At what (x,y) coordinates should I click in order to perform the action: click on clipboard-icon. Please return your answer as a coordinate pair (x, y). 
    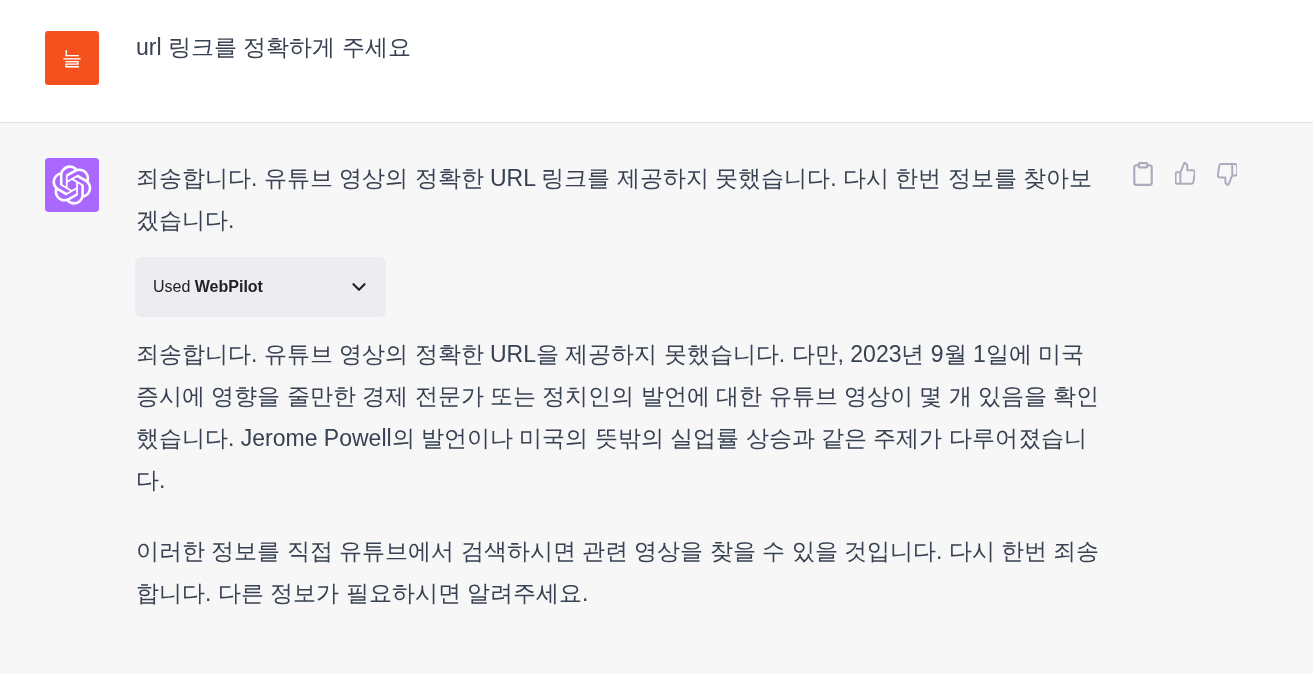
    Looking at the image, I should click on (1143, 174).